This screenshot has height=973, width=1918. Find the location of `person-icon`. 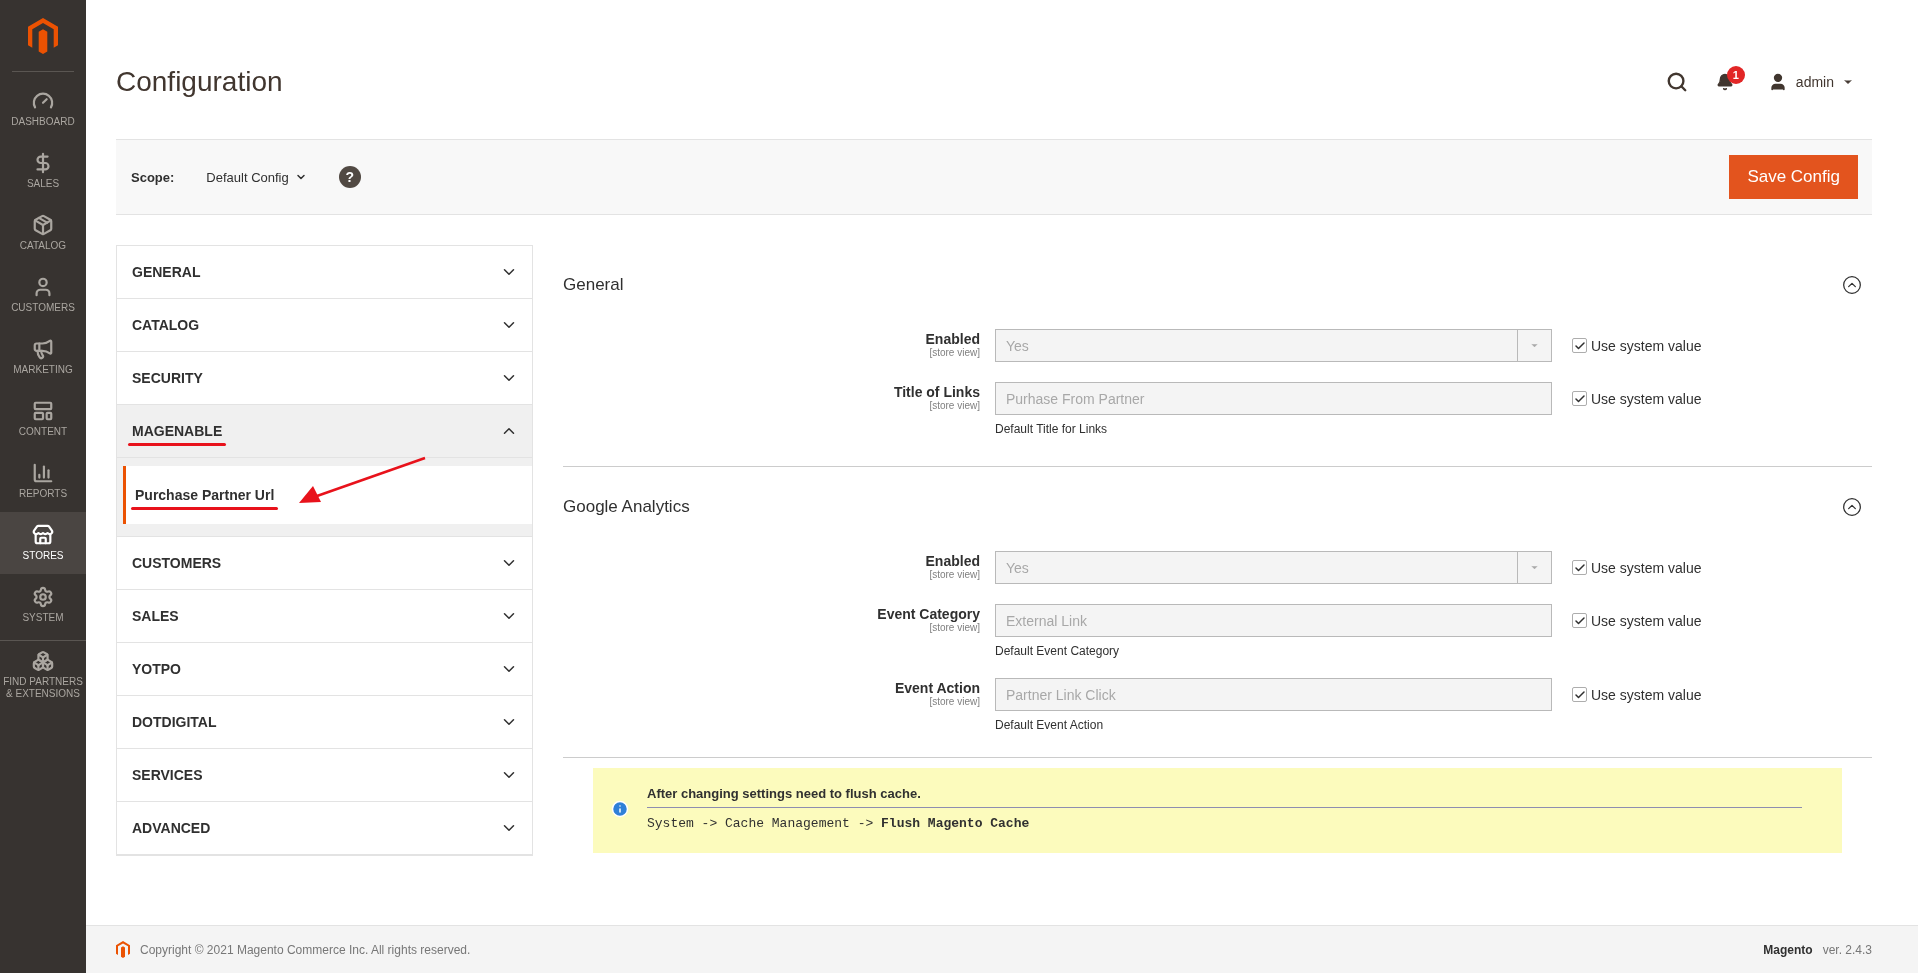

person-icon is located at coordinates (43, 287).